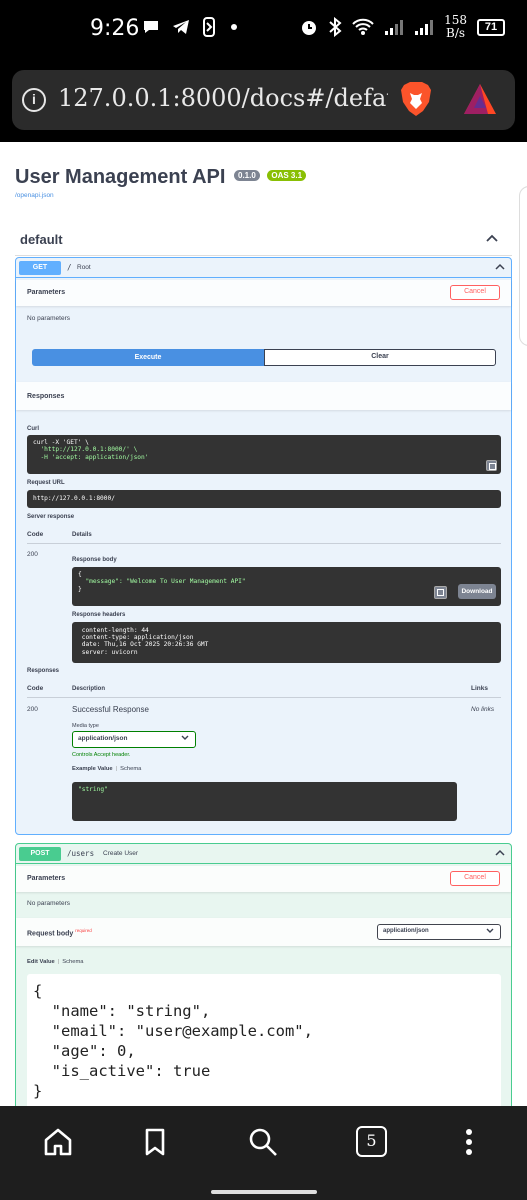 This screenshot has width=527, height=1200. Describe the element at coordinates (264, 1192) in the screenshot. I see `gesture-bar` at that location.